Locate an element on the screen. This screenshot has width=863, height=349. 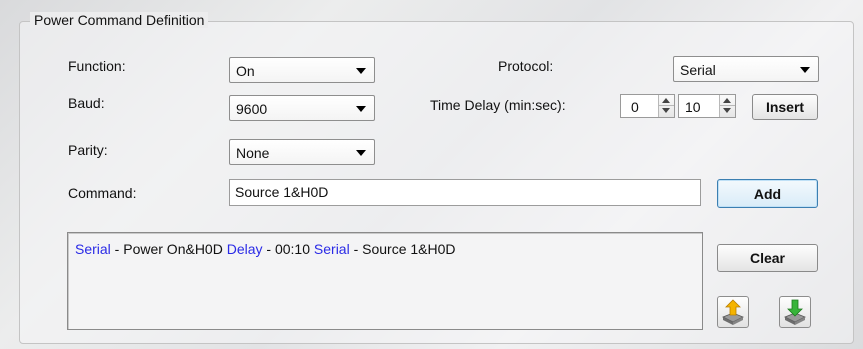
baud-select-value: 9600 is located at coordinates (252, 109).